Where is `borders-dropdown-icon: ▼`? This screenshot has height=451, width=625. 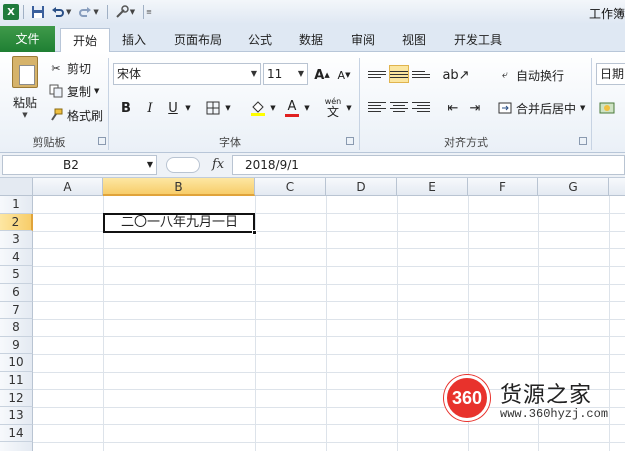 borders-dropdown-icon: ▼ is located at coordinates (228, 108).